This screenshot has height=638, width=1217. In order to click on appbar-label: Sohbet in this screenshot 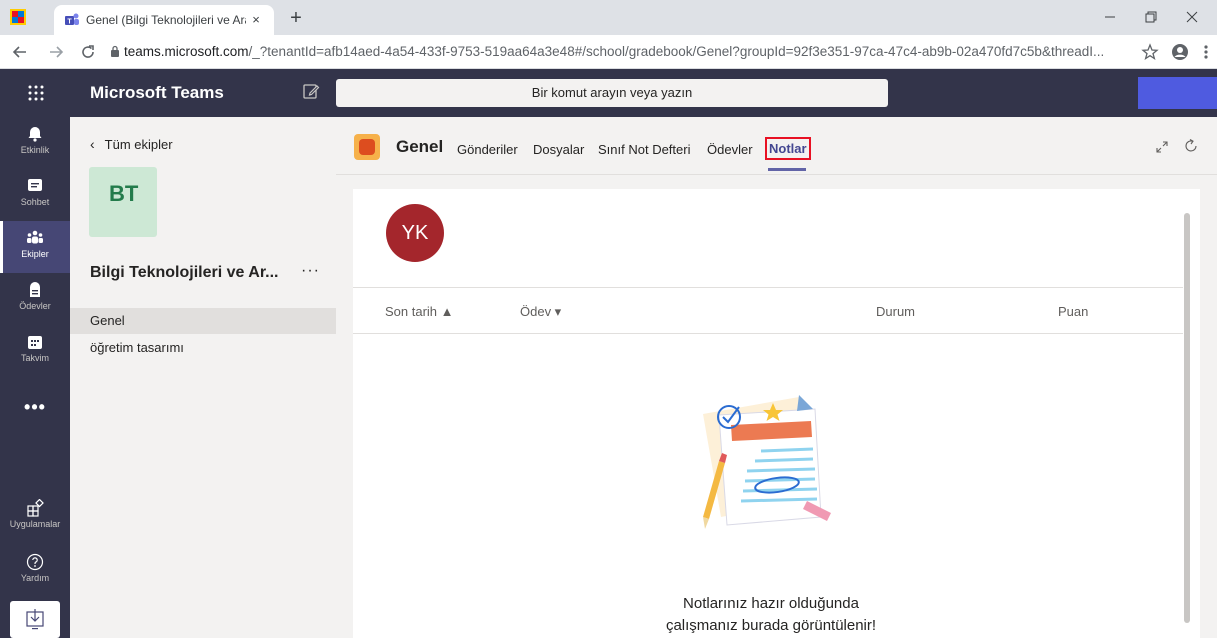, I will do `click(35, 202)`.